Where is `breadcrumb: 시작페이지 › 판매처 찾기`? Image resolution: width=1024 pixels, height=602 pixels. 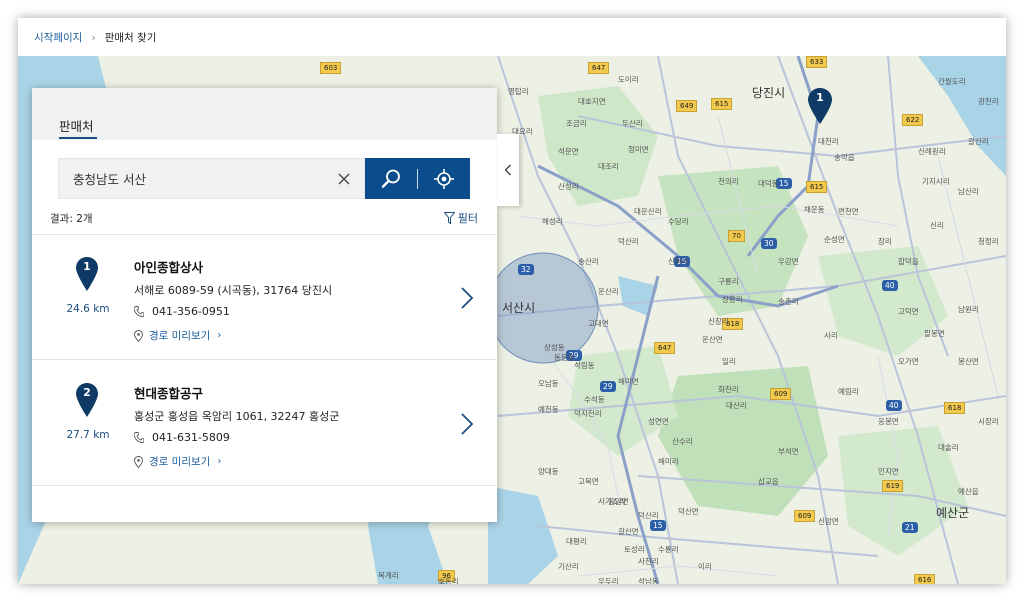
breadcrumb: 시작페이지 › 판매처 찾기 is located at coordinates (512, 37).